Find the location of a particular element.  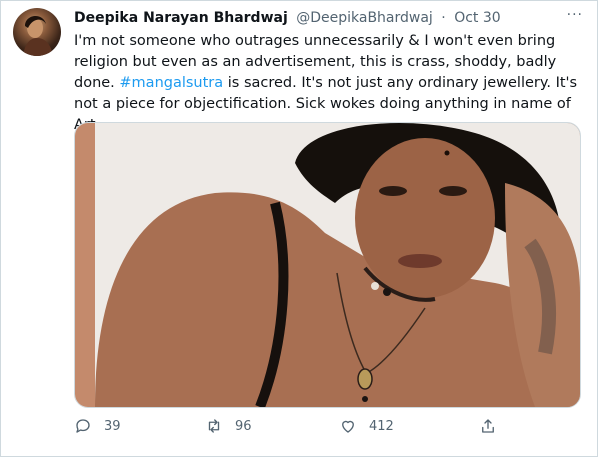

hashtag-link: #mangalsutra is located at coordinates (171, 83).